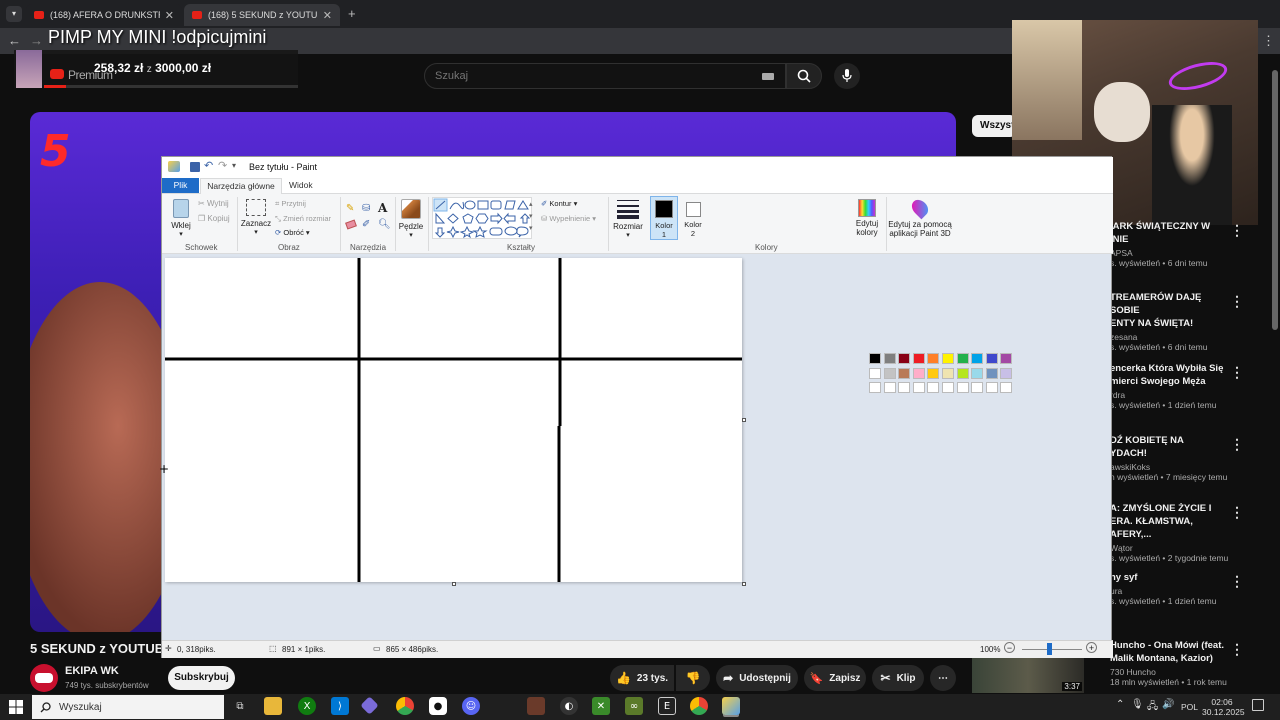  I want to click on tab-list-button: ▾, so click(14, 14).